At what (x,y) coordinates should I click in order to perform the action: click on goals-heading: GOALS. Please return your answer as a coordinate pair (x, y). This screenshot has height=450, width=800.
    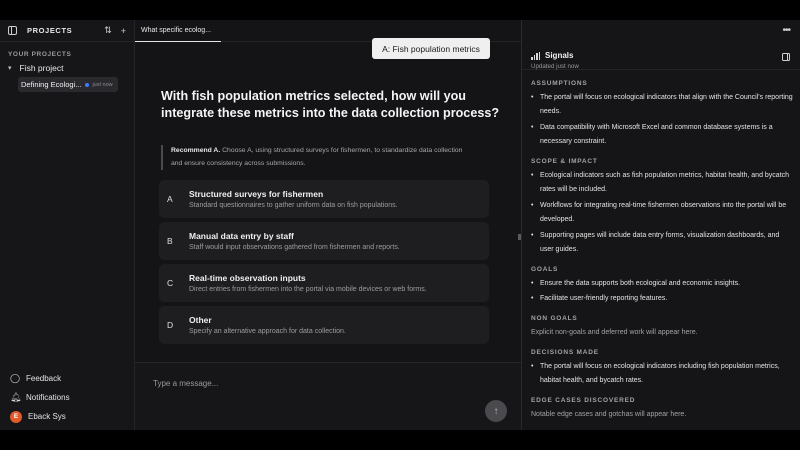
    Looking at the image, I should click on (545, 269).